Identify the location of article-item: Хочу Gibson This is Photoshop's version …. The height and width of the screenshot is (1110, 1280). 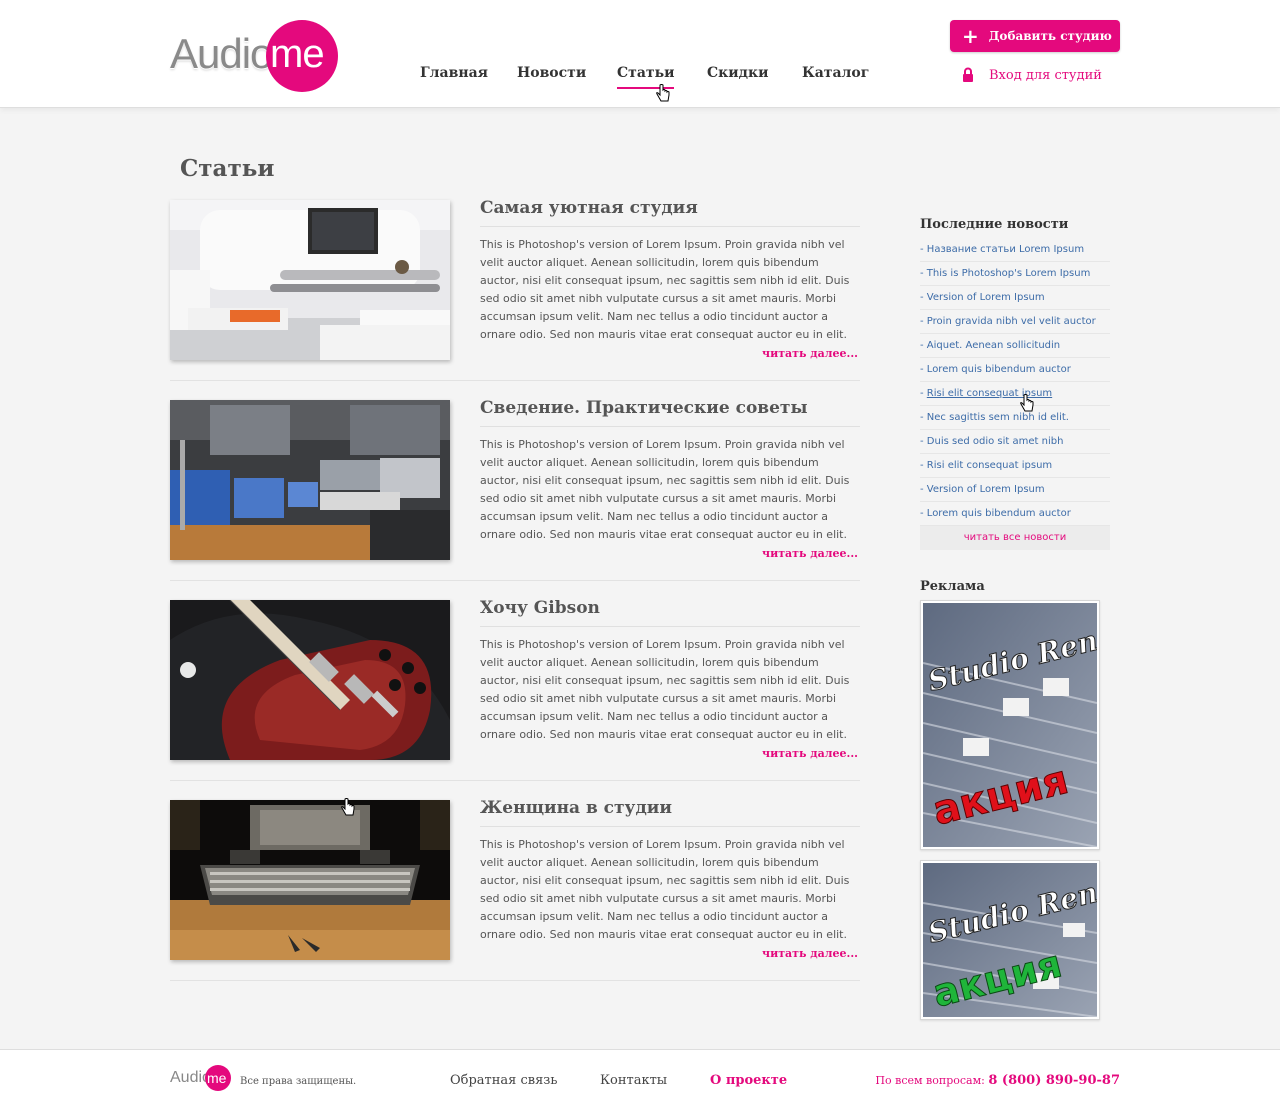
(515, 689).